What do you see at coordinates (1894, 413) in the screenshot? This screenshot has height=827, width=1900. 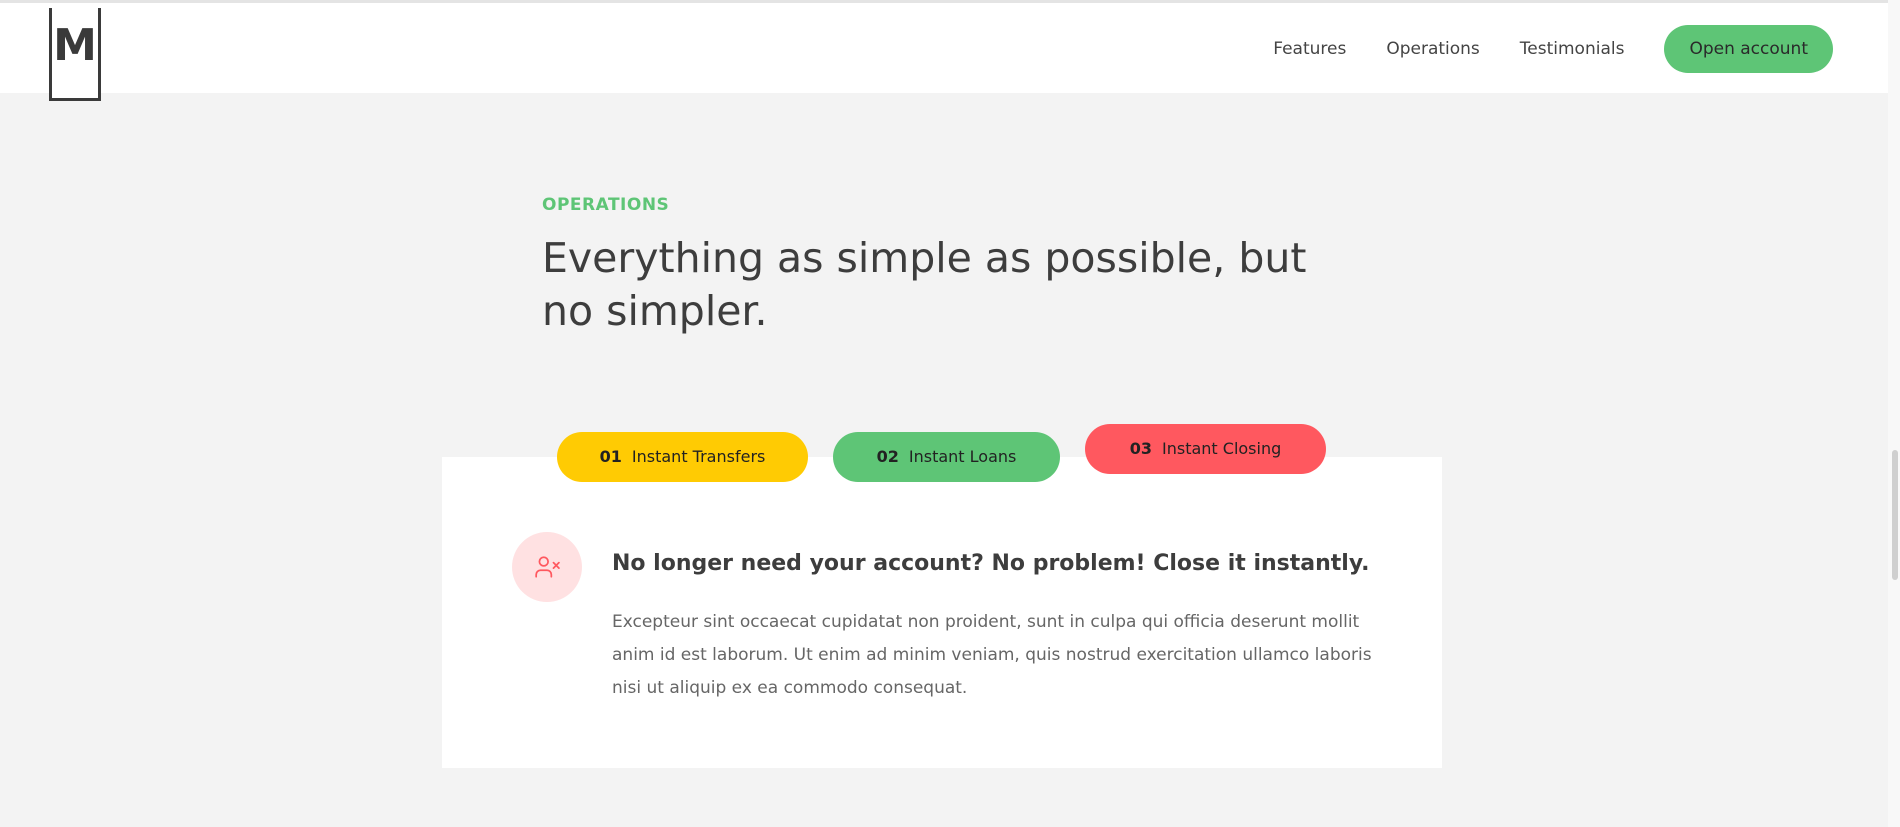 I see `scrollbar` at bounding box center [1894, 413].